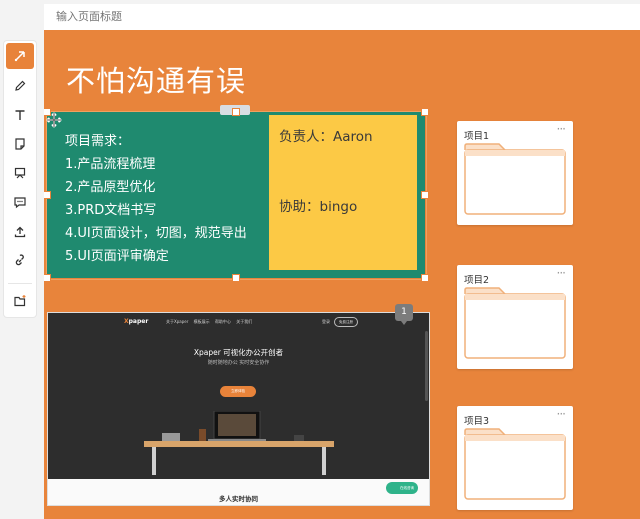  Describe the element at coordinates (404, 314) in the screenshot. I see `comment-count-badge: 1` at that location.